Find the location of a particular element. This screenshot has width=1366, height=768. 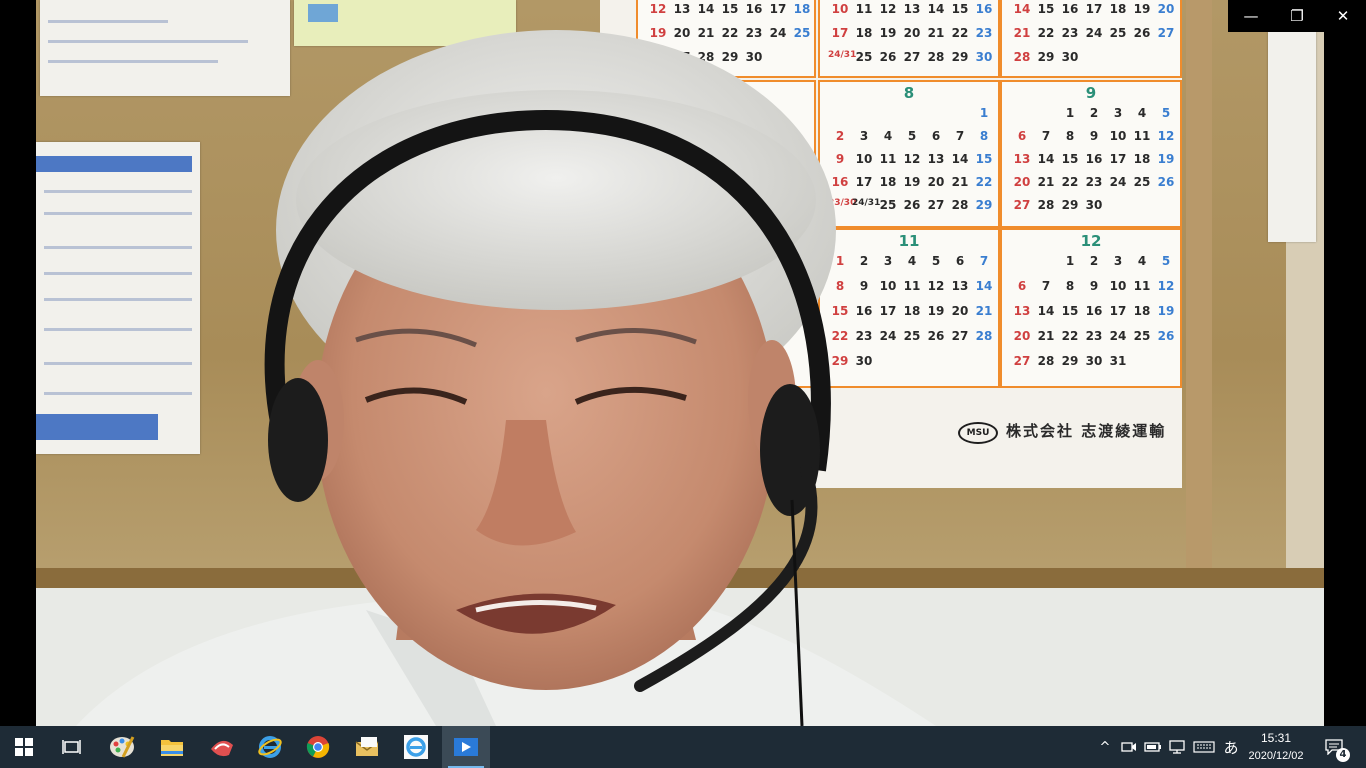

minimize-button: — is located at coordinates (1251, 16).